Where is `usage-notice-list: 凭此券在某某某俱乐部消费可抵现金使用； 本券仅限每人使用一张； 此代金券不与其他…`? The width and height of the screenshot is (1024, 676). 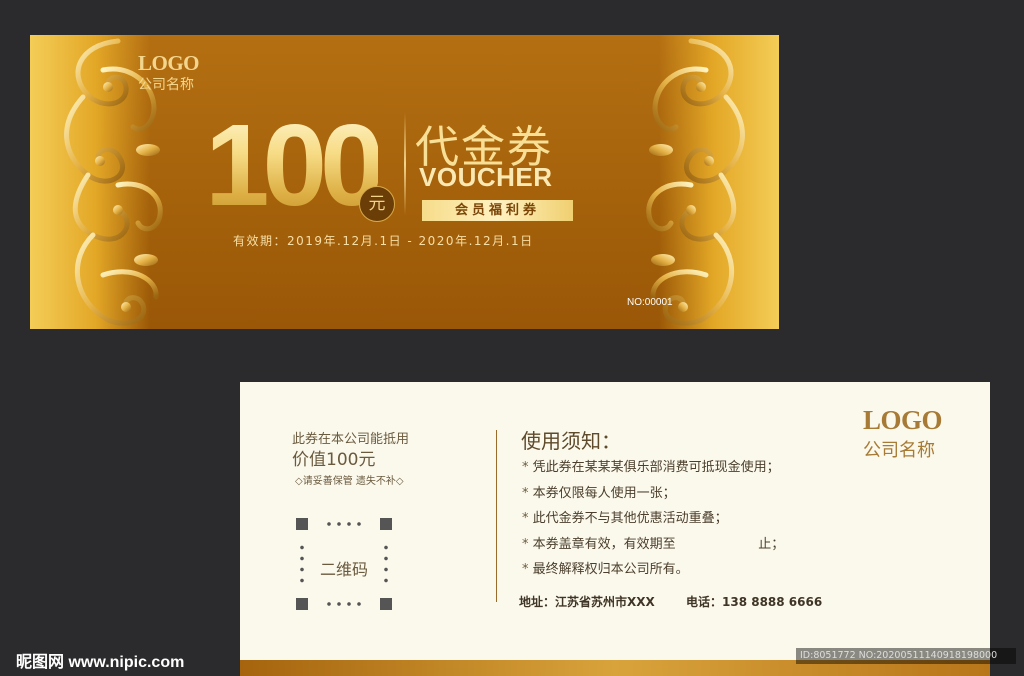 usage-notice-list: 凭此券在某某某俱乐部消费可抵现金使用； 本券仅限每人使用一张； 此代金券不与其他… is located at coordinates (653, 519).